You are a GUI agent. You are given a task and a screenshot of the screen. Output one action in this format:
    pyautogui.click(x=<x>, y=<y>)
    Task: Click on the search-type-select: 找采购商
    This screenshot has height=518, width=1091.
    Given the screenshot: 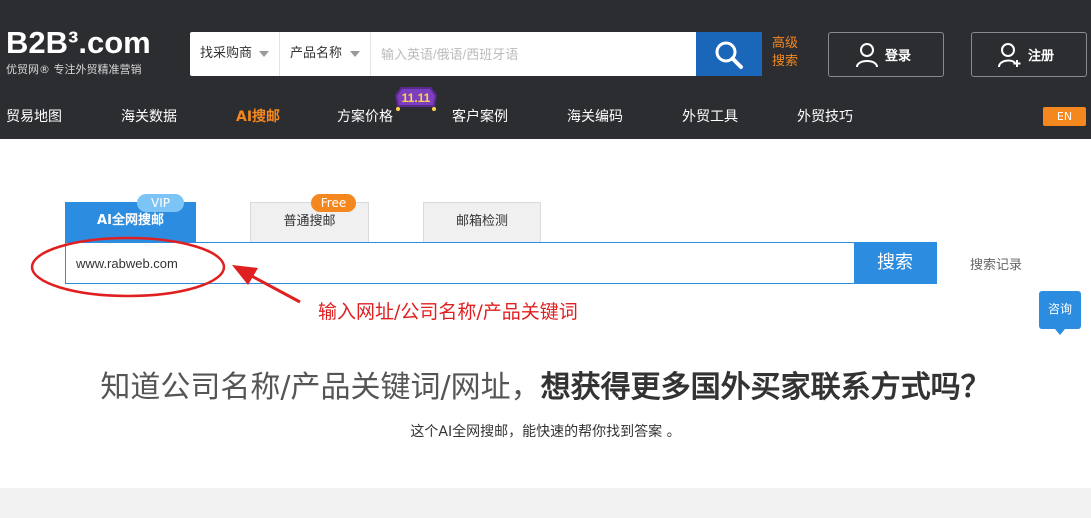 What is the action you would take?
    pyautogui.click(x=235, y=54)
    